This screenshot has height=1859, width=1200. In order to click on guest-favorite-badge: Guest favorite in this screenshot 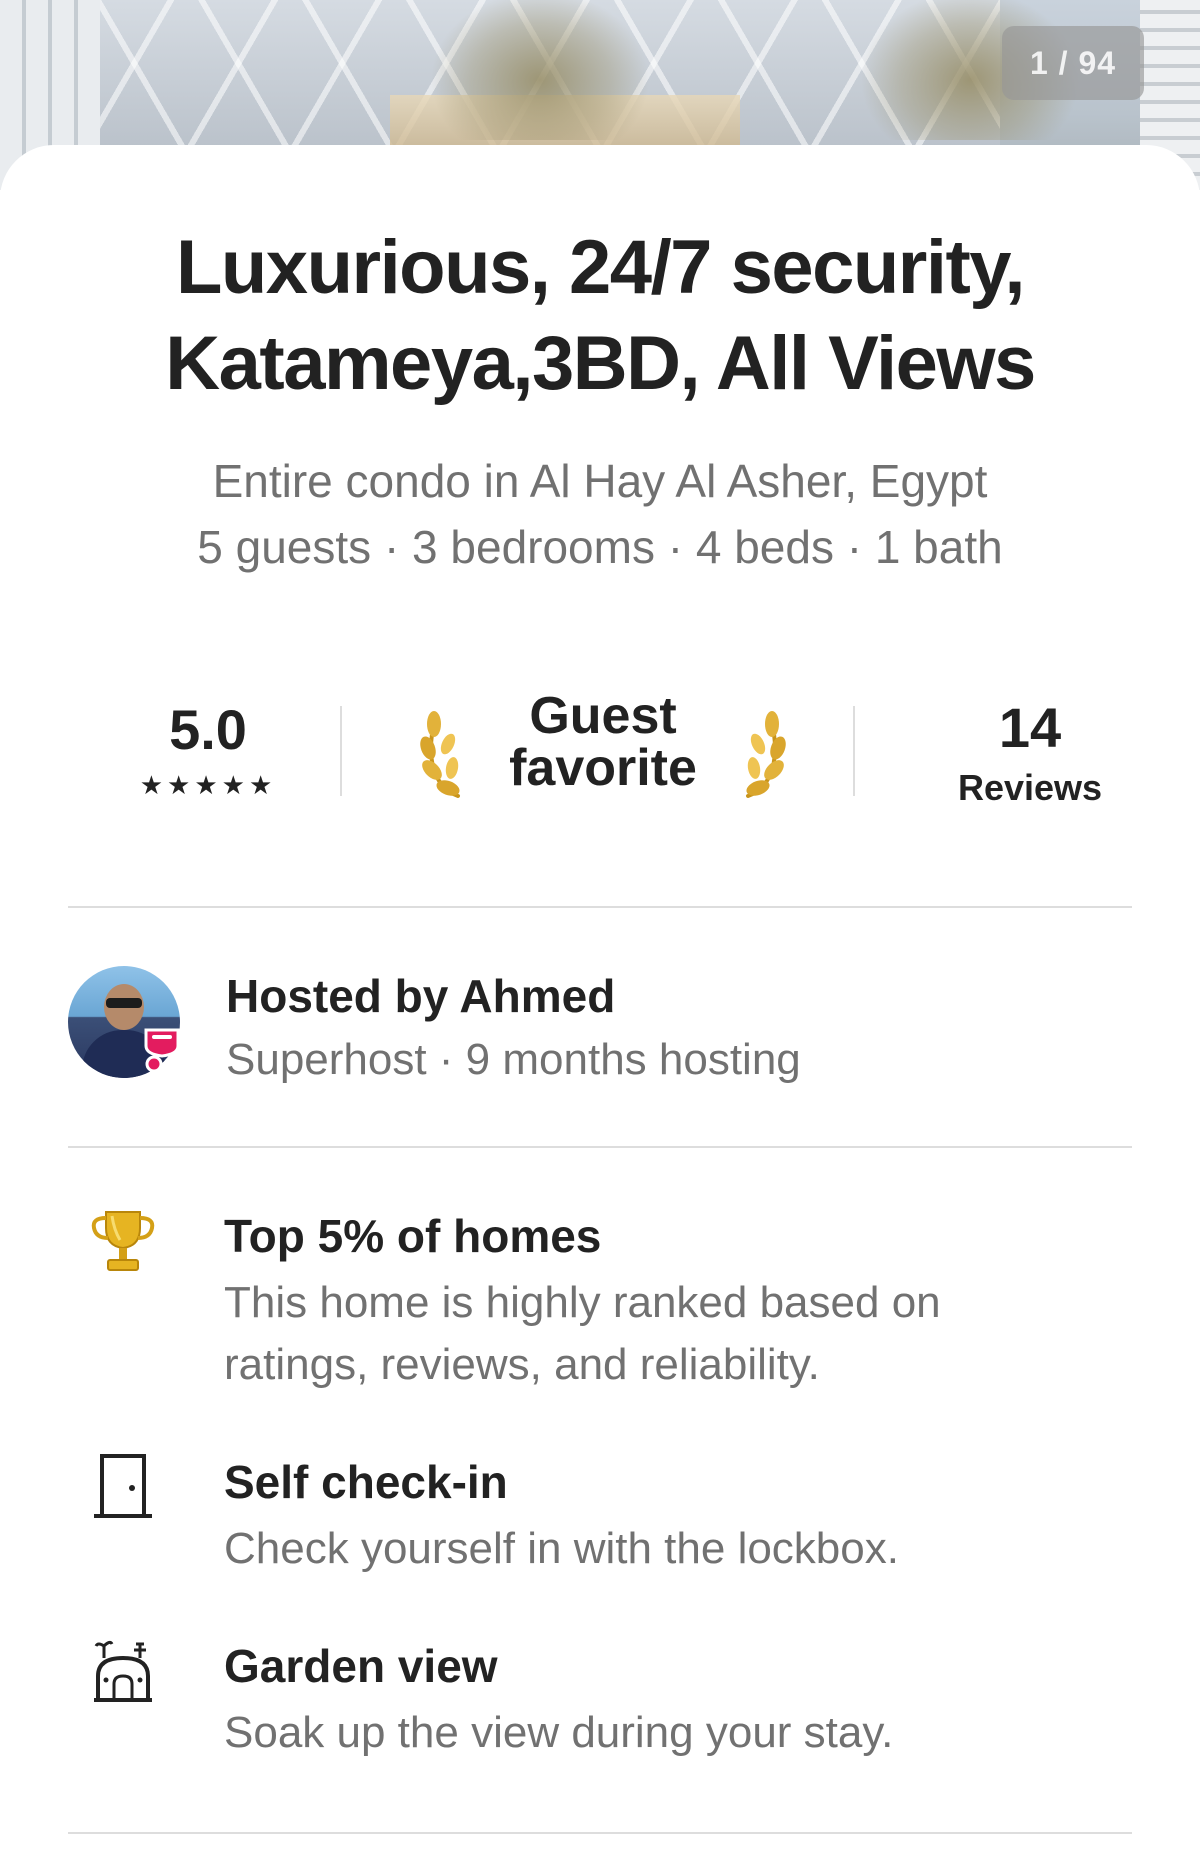, I will do `click(603, 755)`.